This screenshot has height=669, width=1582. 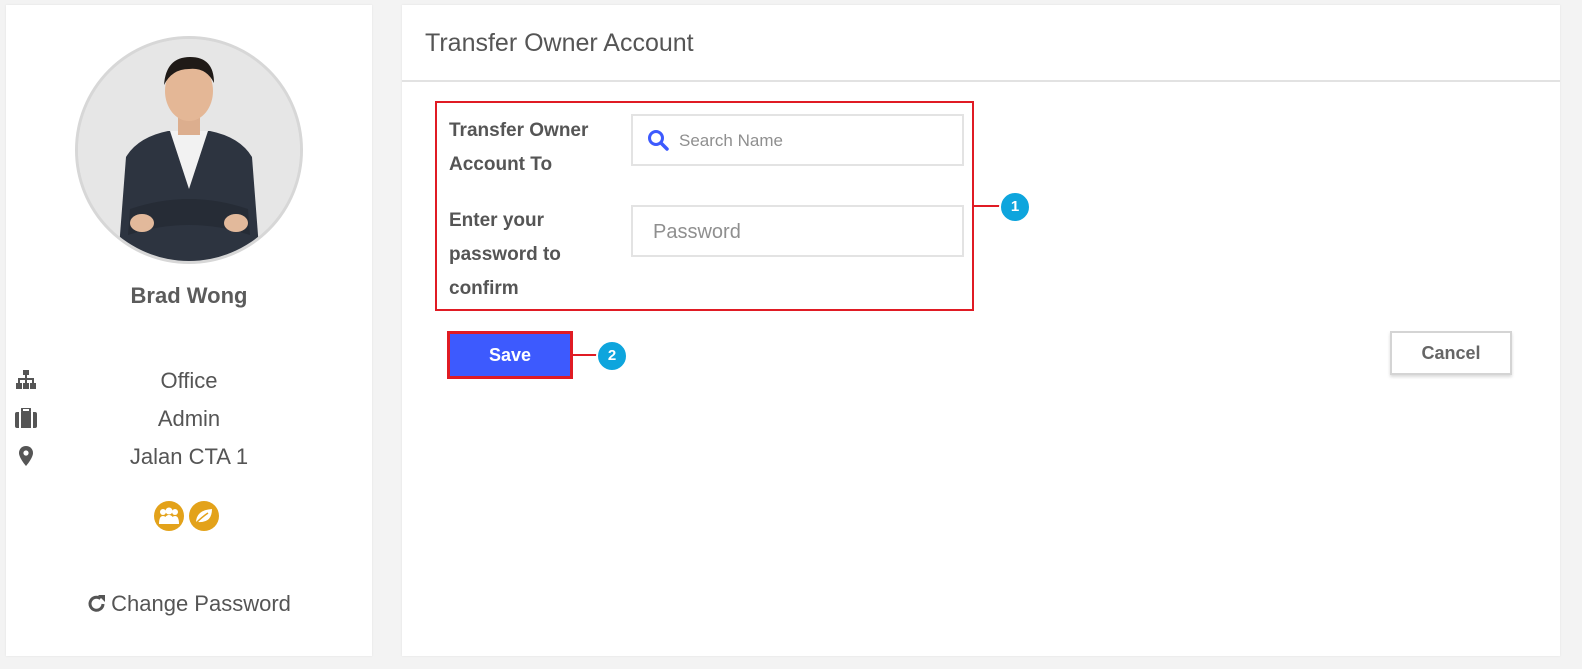 What do you see at coordinates (519, 147) in the screenshot?
I see `transfer-to-label: Transfer Owner Account To` at bounding box center [519, 147].